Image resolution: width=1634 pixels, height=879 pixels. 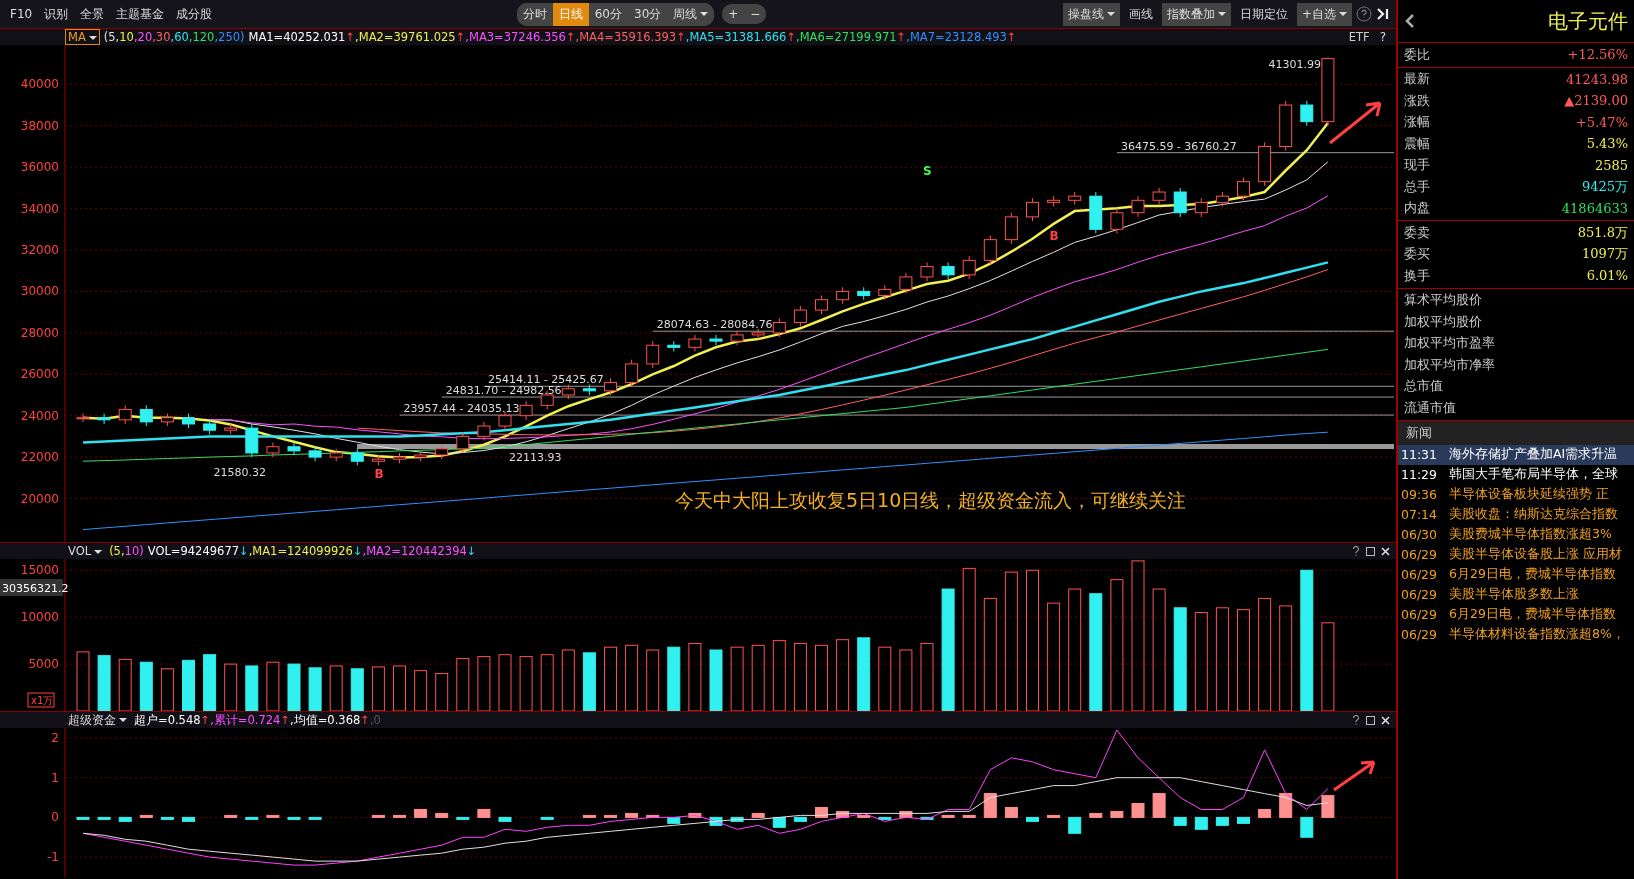 I want to click on indicator-reading: ,MA1=124099926, so click(x=300, y=551).